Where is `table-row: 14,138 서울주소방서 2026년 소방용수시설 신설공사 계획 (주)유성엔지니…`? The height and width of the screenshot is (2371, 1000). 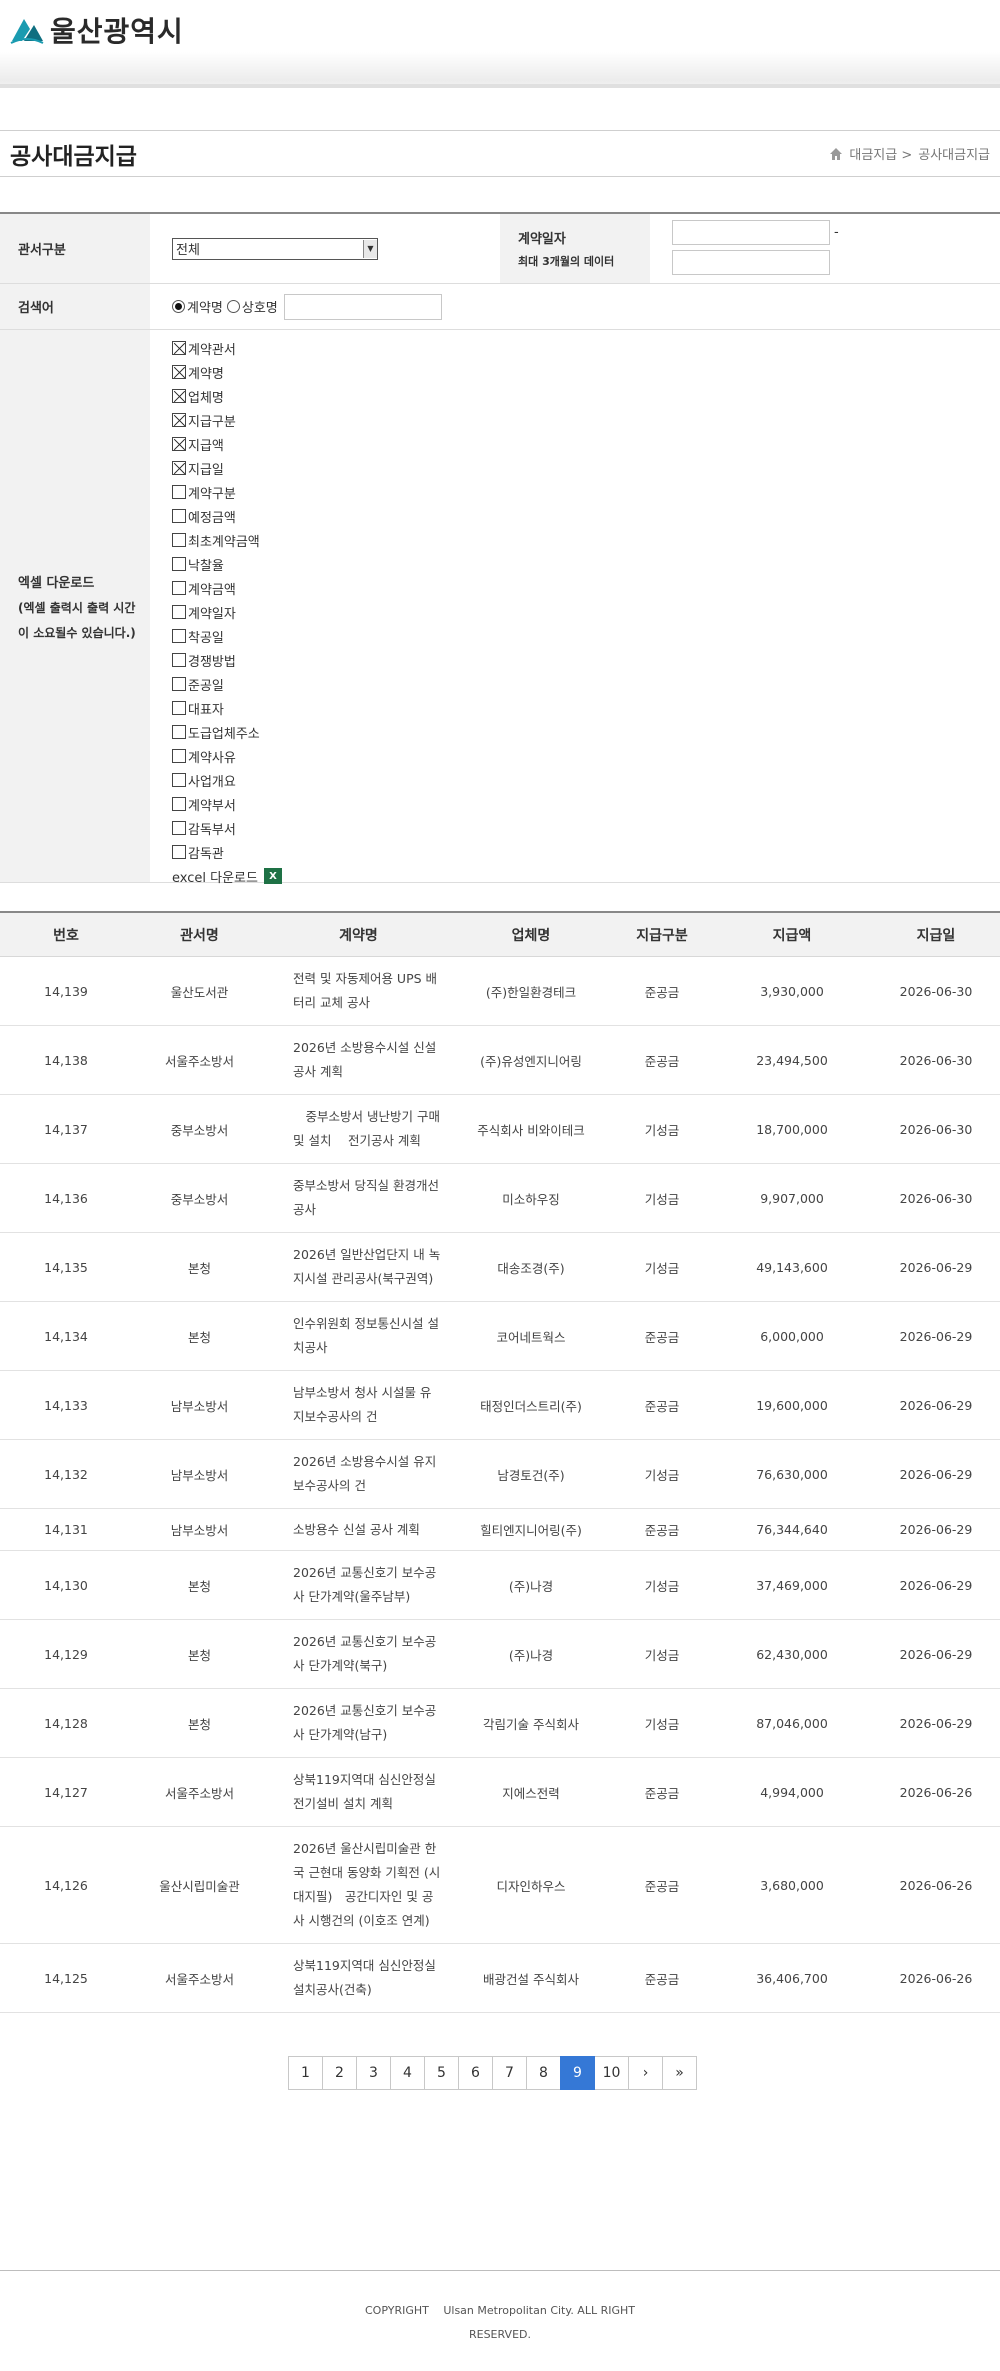
table-row: 14,138 서울주소방서 2026년 소방용수시설 신설공사 계획 (주)유성엔지니… is located at coordinates (500, 1060).